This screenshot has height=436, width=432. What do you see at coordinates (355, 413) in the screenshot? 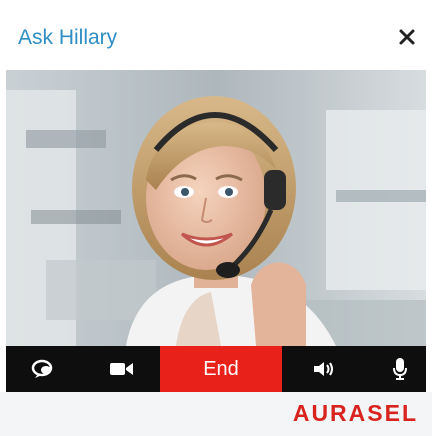
I see `aurasel-logo: AURASEL` at bounding box center [355, 413].